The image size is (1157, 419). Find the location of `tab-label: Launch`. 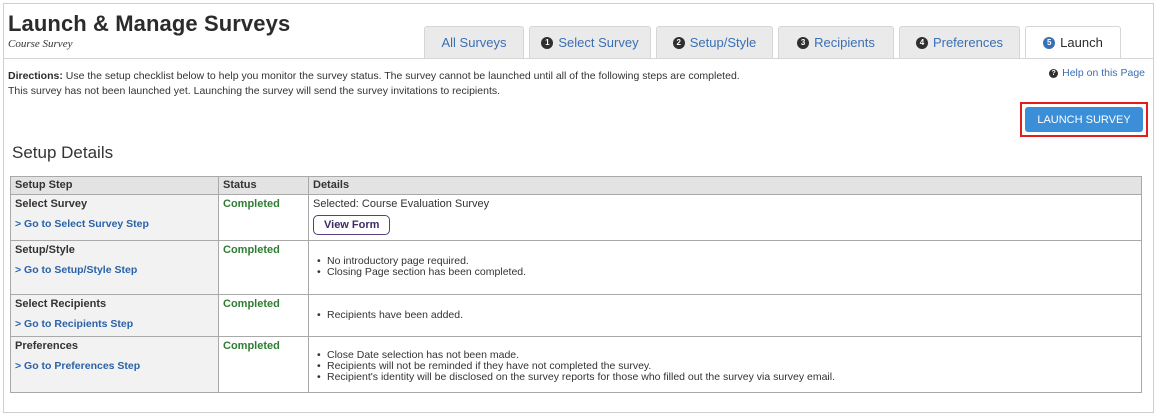

tab-label: Launch is located at coordinates (1081, 42).